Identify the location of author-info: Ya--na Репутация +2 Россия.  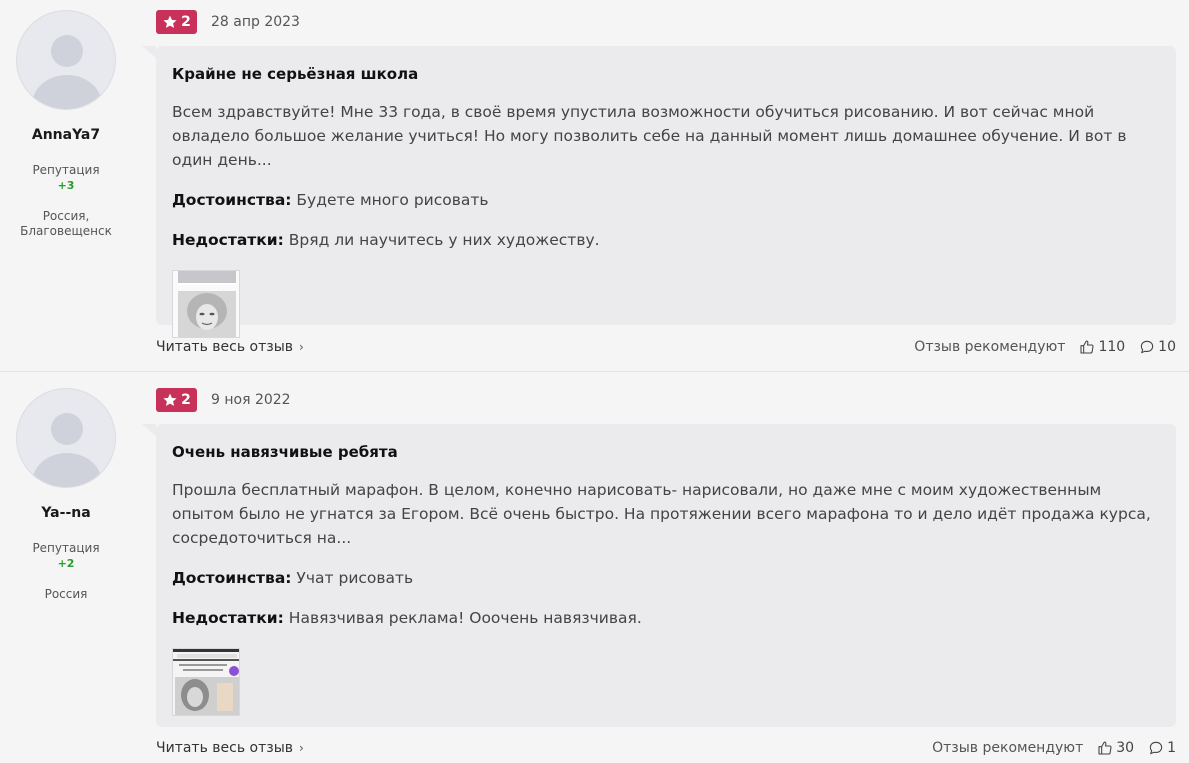
(66, 553).